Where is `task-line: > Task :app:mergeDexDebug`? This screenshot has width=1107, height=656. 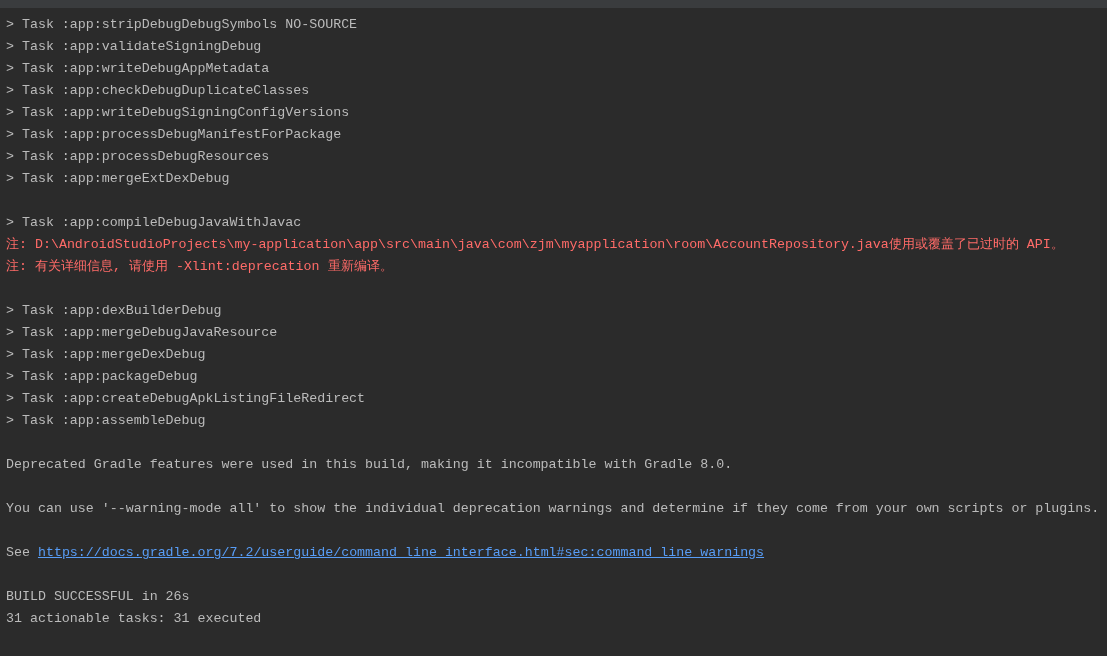
task-line: > Task :app:mergeDexDebug is located at coordinates (106, 355).